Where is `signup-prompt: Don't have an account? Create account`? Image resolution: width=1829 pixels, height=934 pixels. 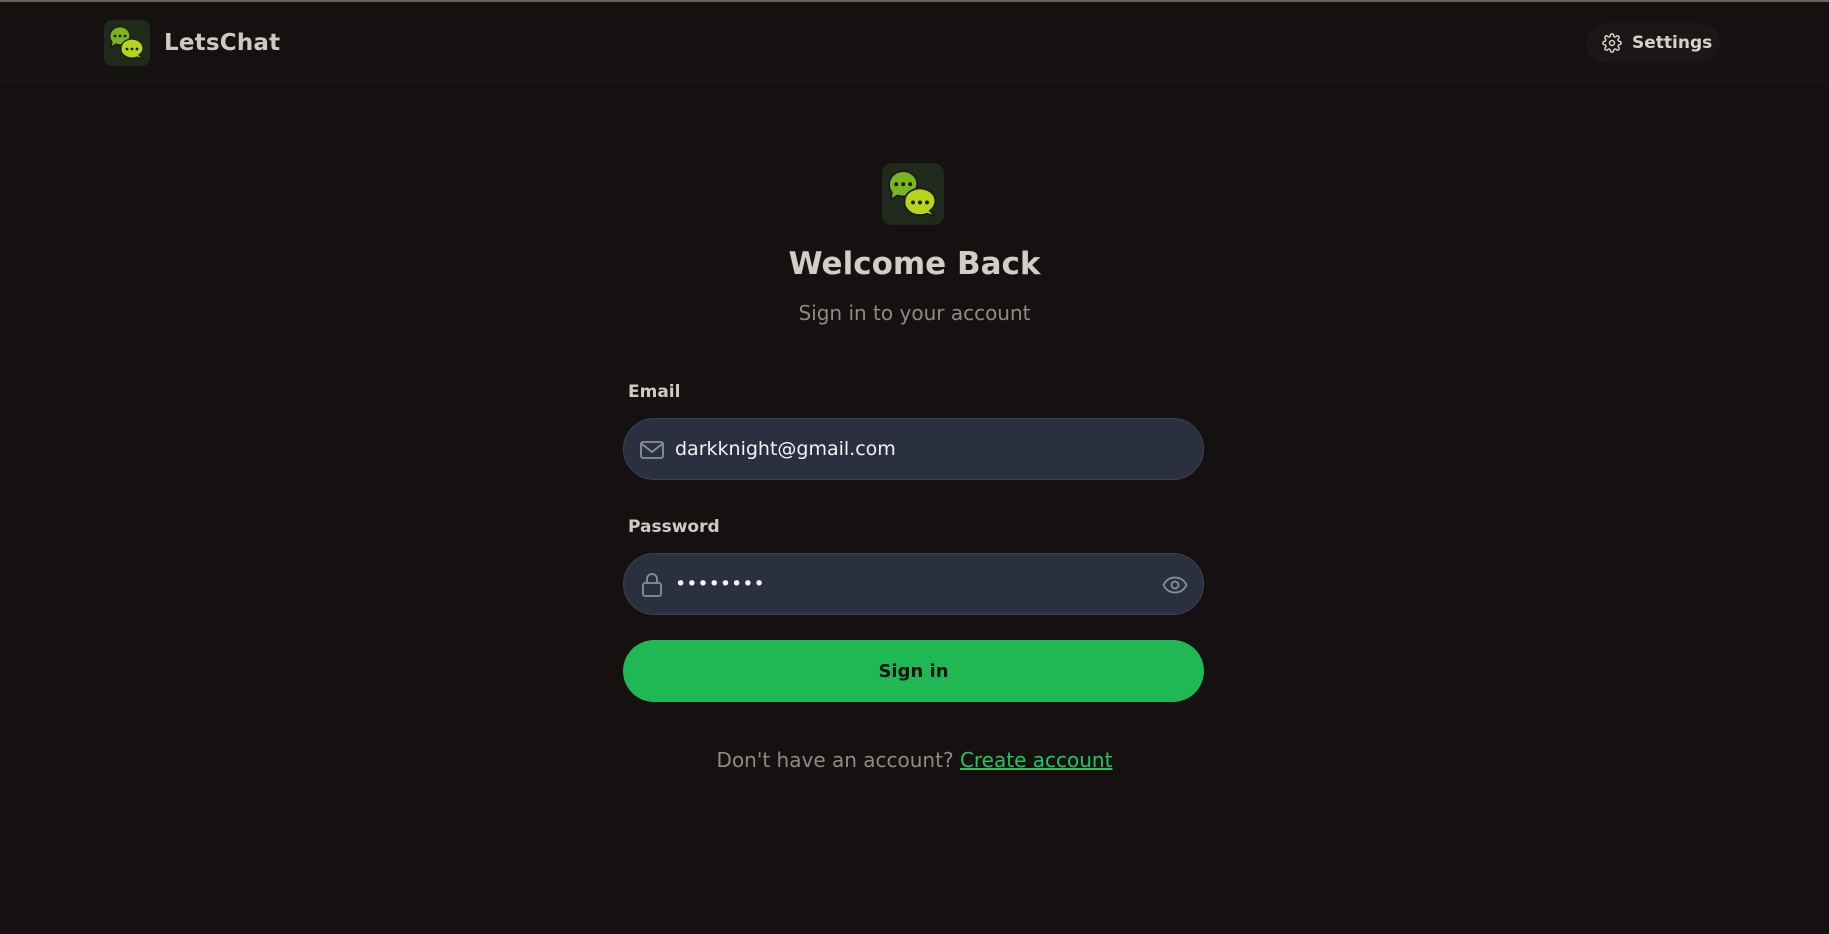
signup-prompt: Don't have an account? Create account is located at coordinates (914, 760).